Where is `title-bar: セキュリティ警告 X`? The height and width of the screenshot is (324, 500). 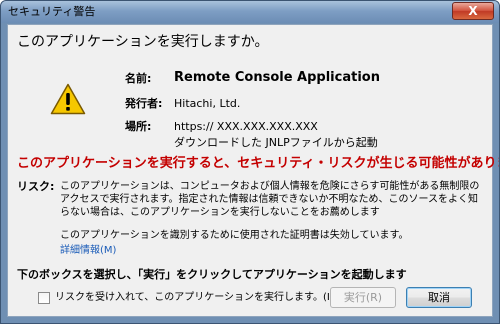
title-bar: セキュリティ警告 X is located at coordinates (250, 12).